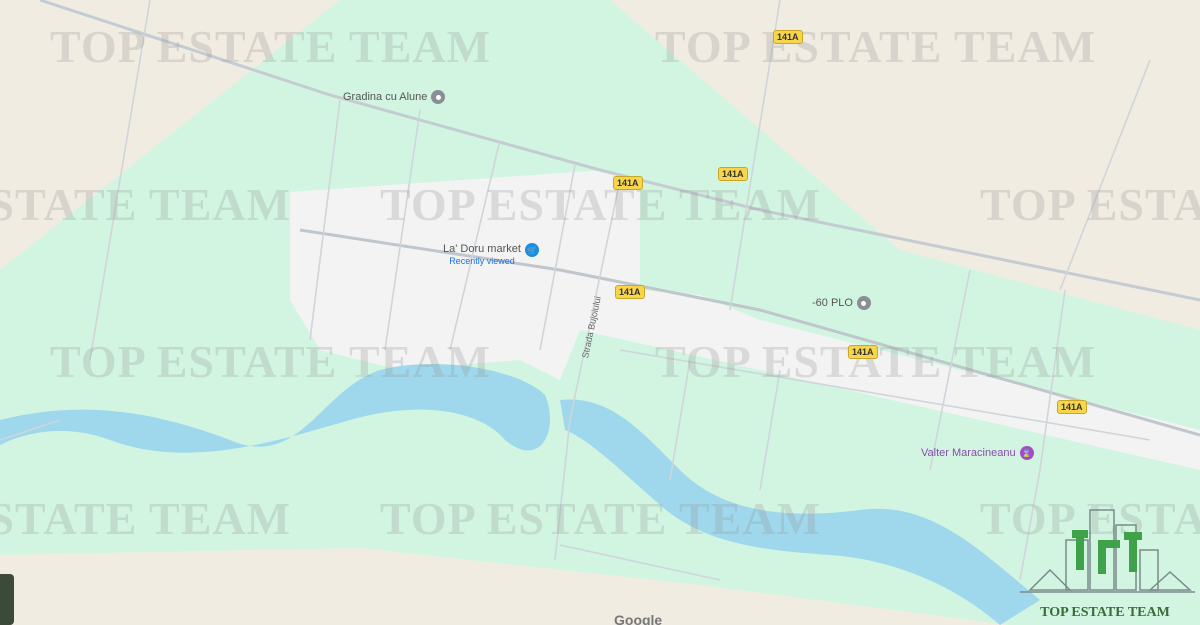 The height and width of the screenshot is (625, 1200). Describe the element at coordinates (638, 618) in the screenshot. I see `google-attribution: Google` at that location.